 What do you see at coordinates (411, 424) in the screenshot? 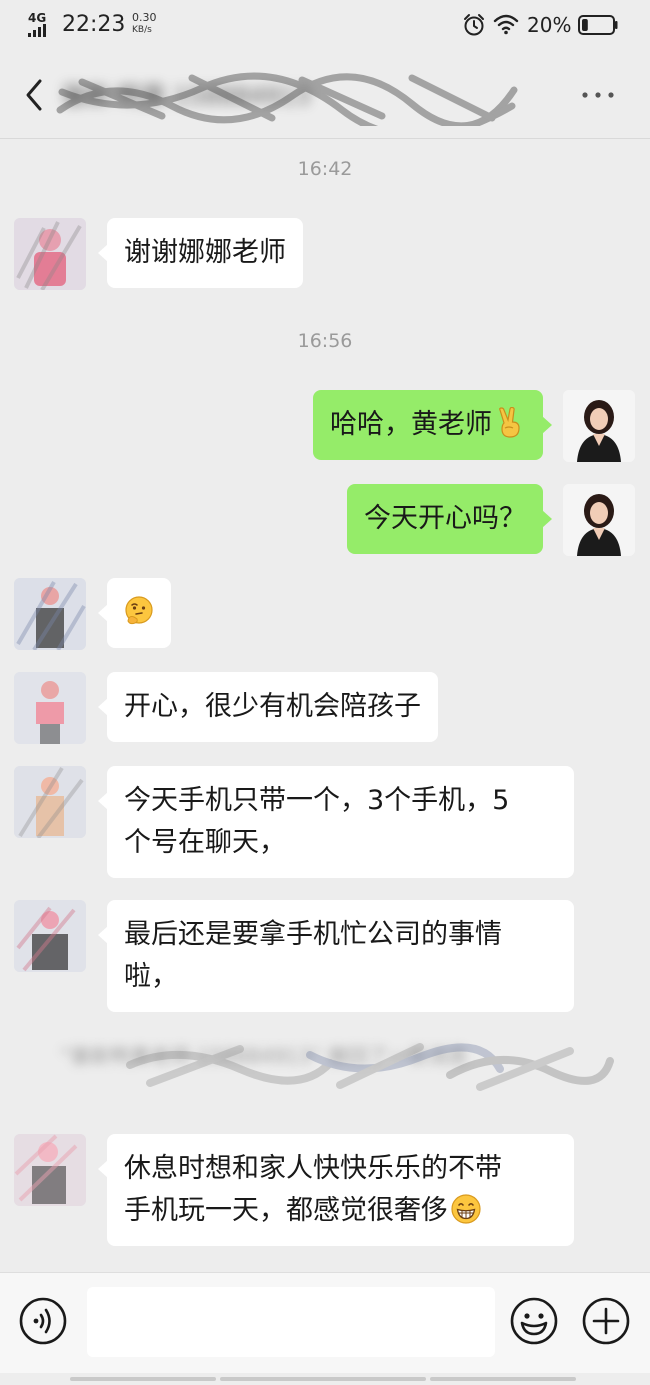
I see `message-text: 哈哈，黄老师` at bounding box center [411, 424].